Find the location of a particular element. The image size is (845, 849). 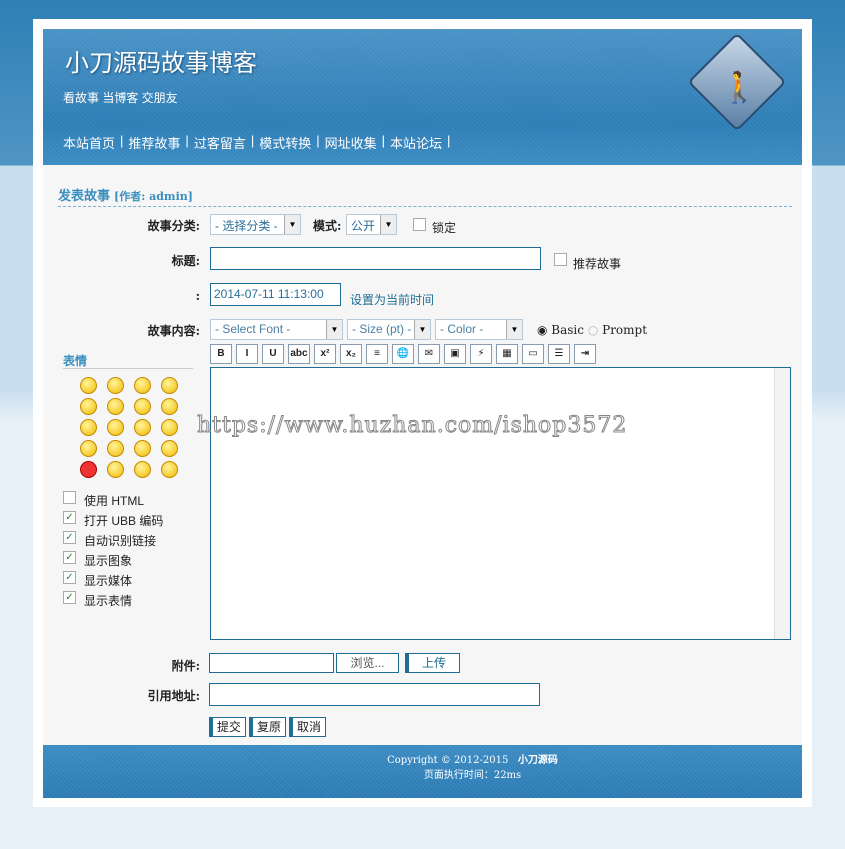

submit-button: 提交 is located at coordinates (227, 727).